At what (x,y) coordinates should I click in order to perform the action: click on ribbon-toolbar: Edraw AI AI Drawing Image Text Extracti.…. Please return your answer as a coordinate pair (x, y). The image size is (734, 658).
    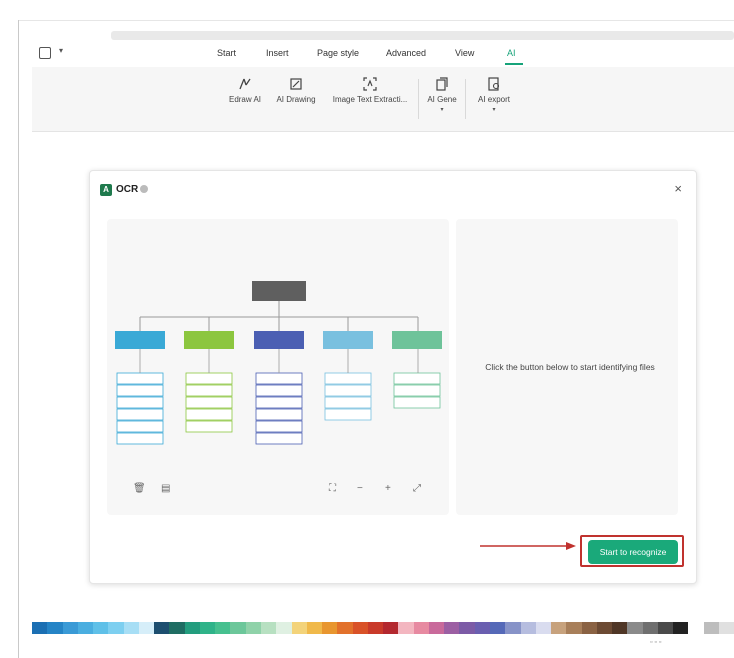
    Looking at the image, I should click on (383, 99).